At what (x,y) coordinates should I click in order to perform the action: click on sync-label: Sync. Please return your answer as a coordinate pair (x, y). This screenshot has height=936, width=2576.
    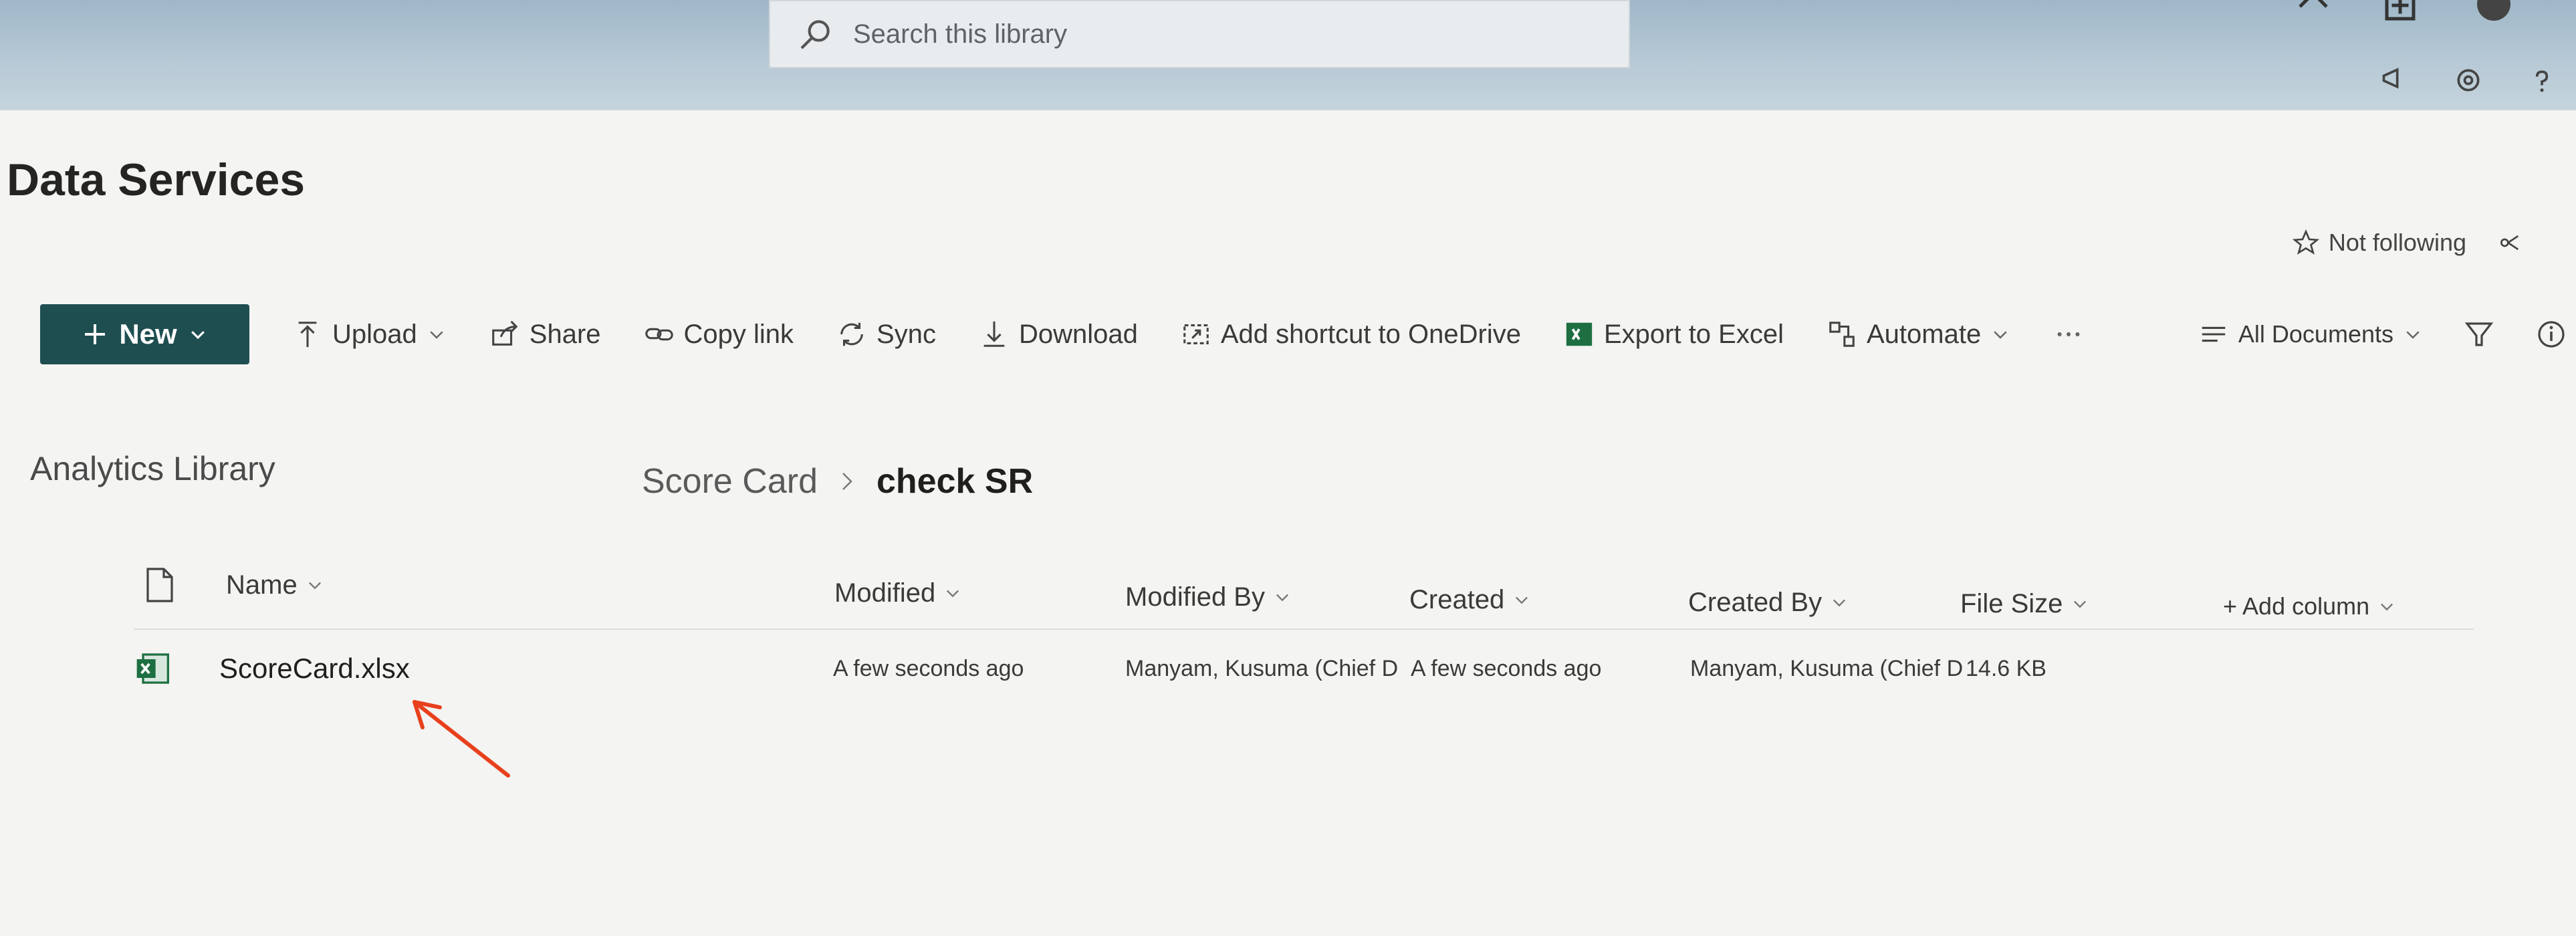
    Looking at the image, I should click on (906, 334).